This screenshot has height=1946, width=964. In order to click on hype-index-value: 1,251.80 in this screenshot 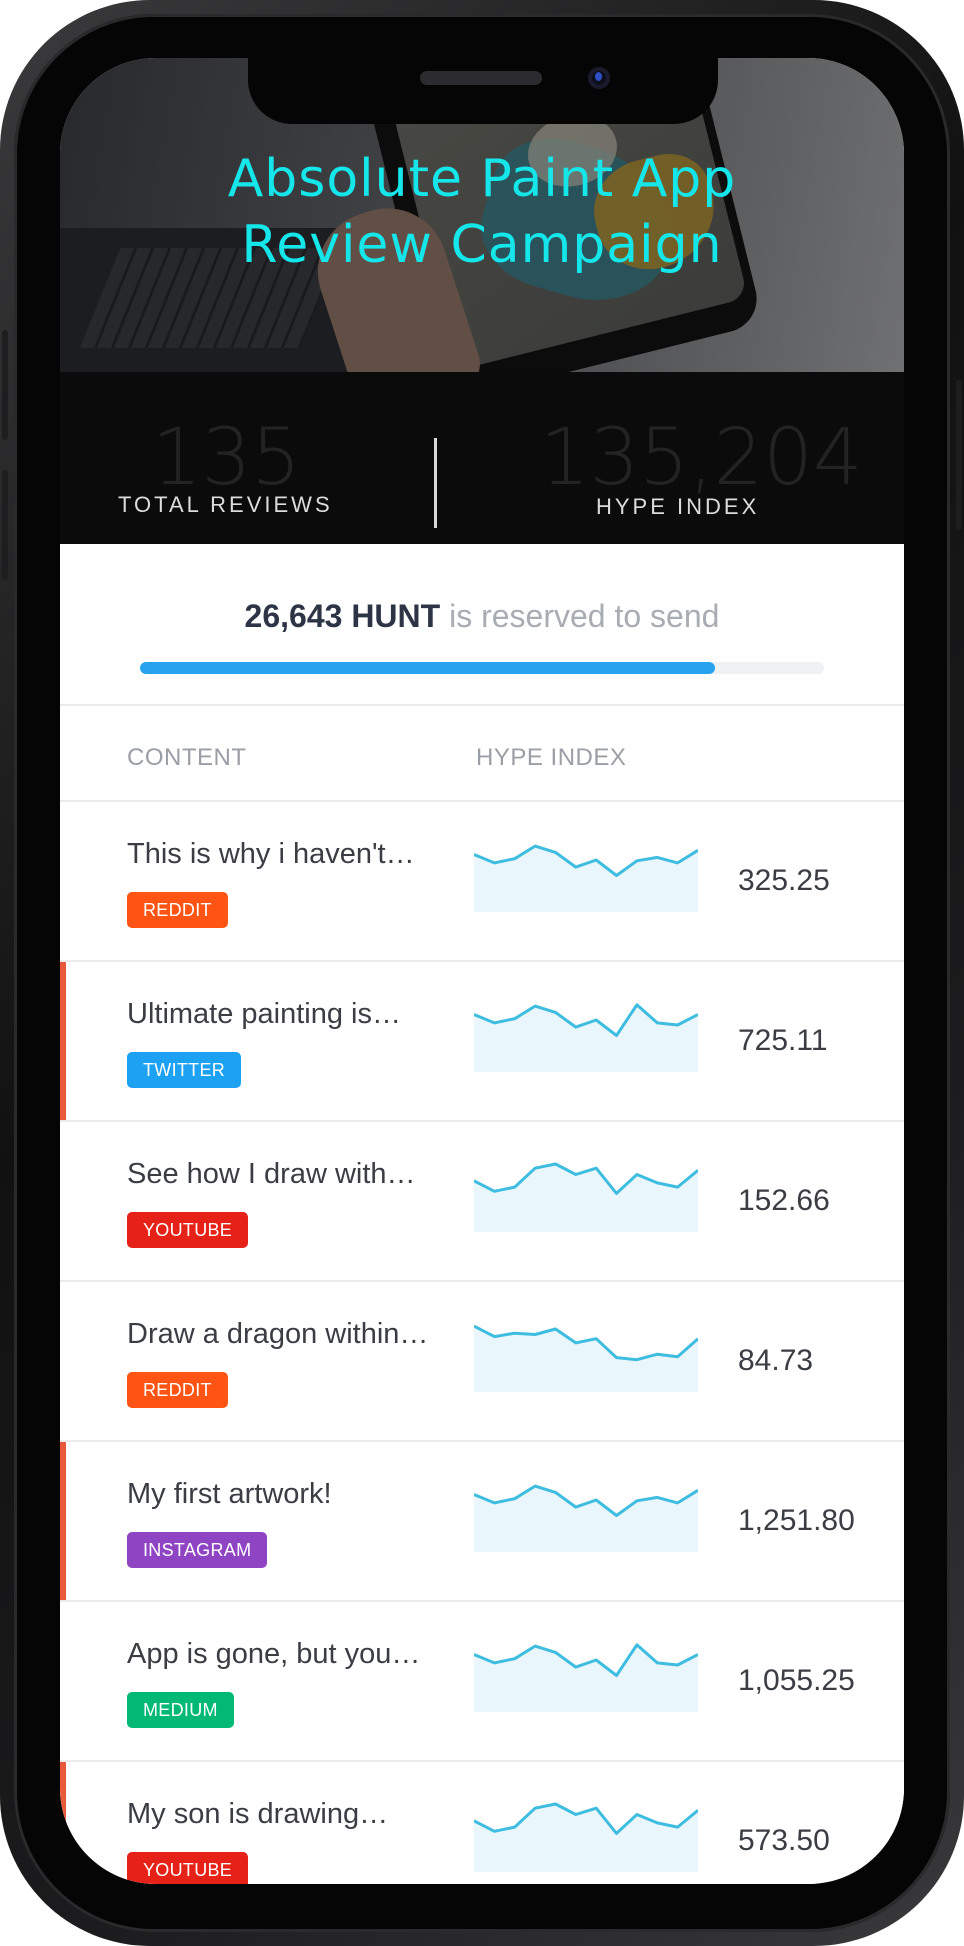, I will do `click(796, 1520)`.